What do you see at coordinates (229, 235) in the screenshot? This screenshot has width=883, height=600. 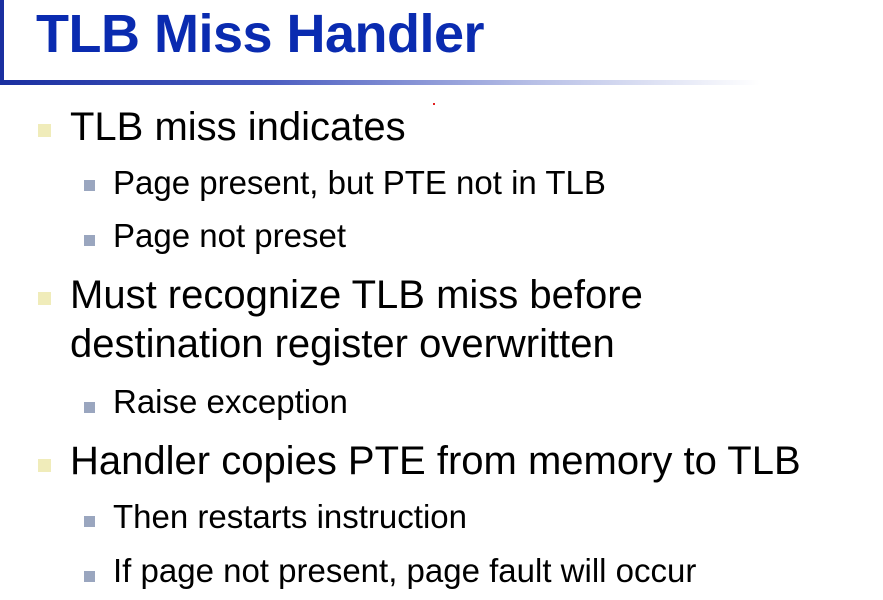 I see `sub-bullet-item: Page not preset` at bounding box center [229, 235].